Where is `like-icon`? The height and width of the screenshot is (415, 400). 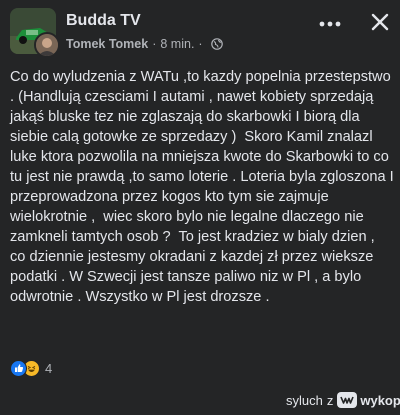 like-icon is located at coordinates (18, 368).